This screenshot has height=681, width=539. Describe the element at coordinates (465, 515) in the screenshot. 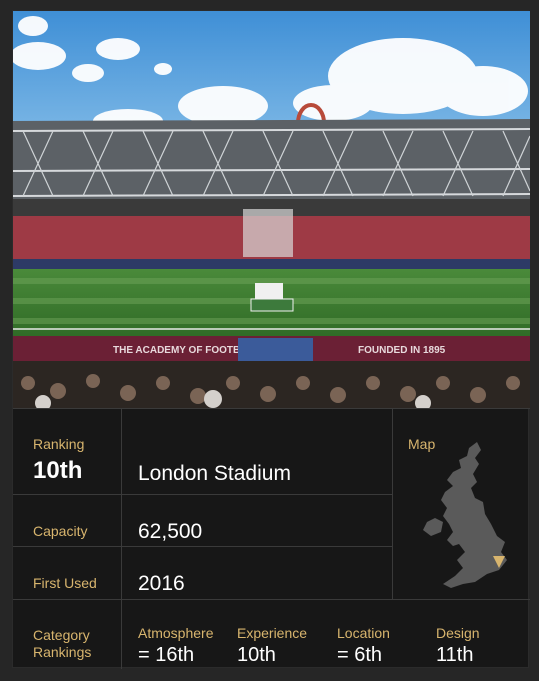

I see `uk-map-marker-icon` at that location.